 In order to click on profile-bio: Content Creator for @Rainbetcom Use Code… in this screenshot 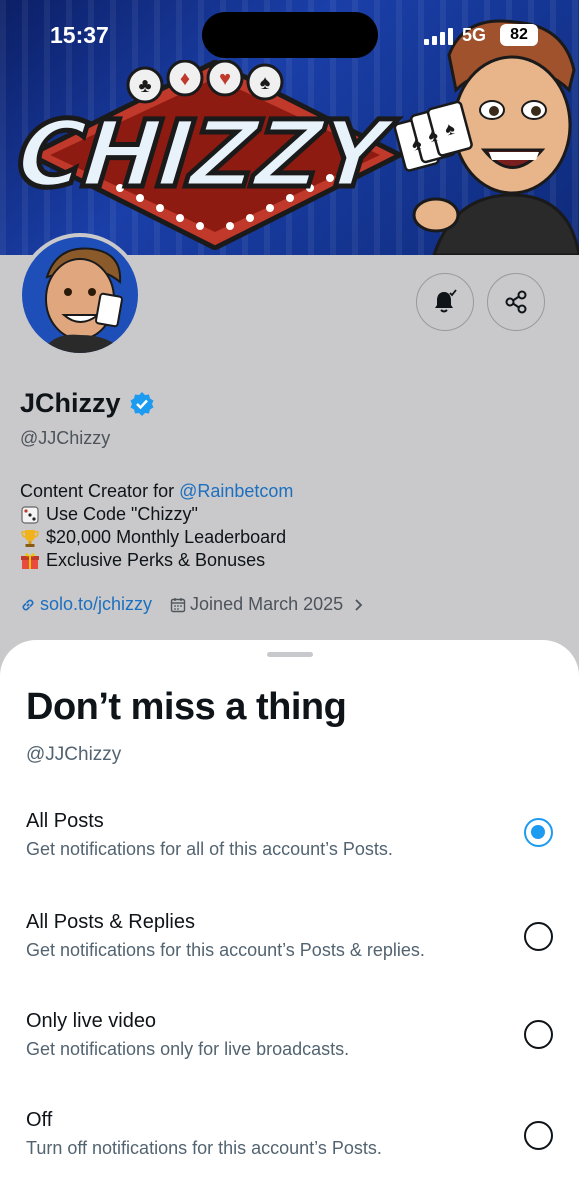, I will do `click(156, 526)`.